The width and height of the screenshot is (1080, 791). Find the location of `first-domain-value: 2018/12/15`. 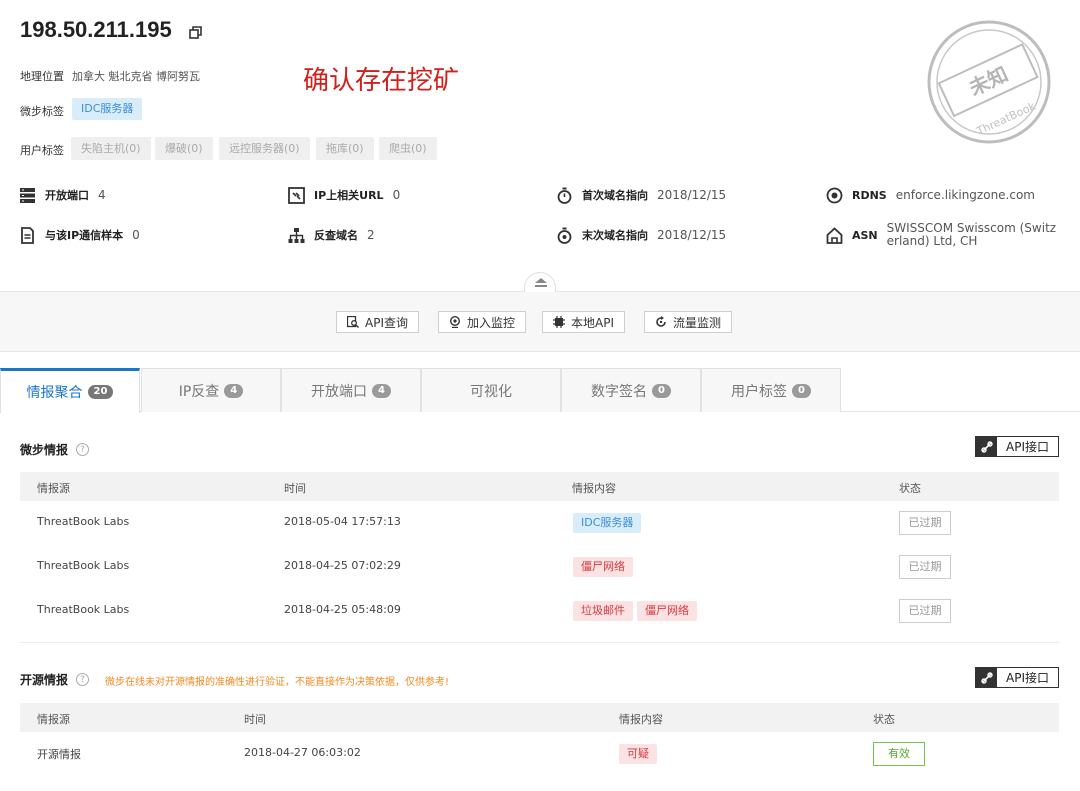

first-domain-value: 2018/12/15 is located at coordinates (692, 195).